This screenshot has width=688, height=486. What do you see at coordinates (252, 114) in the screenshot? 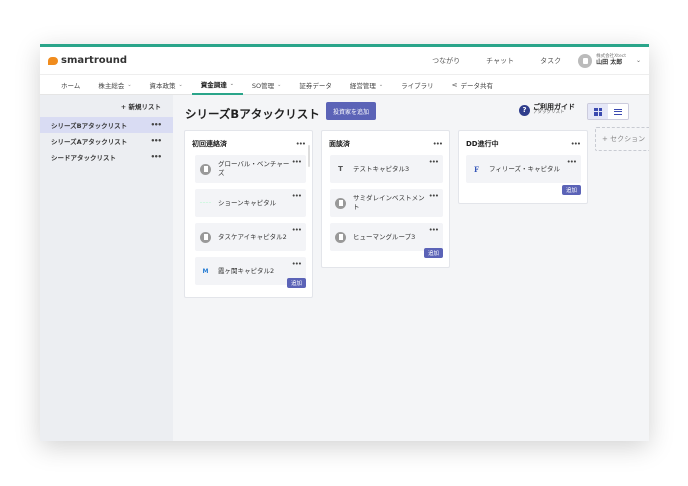
I see `page-title: シリーズBアタックリスト` at bounding box center [252, 114].